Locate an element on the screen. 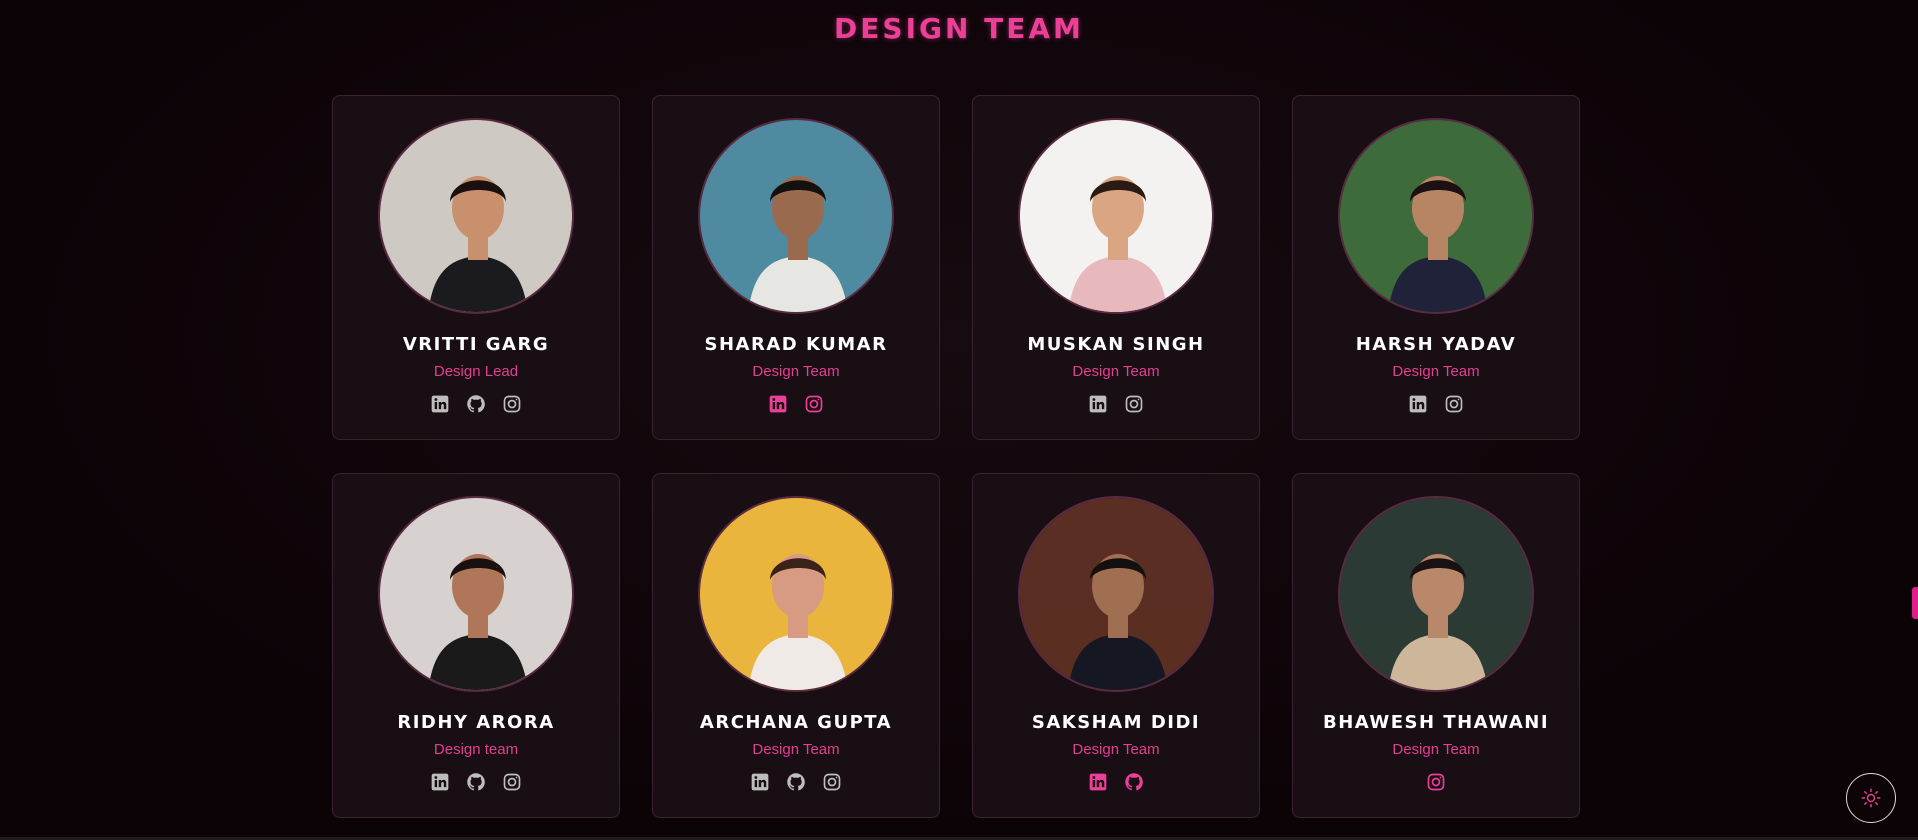 The image size is (1918, 840). member-name: Bhawesh Thawani is located at coordinates (1436, 722).